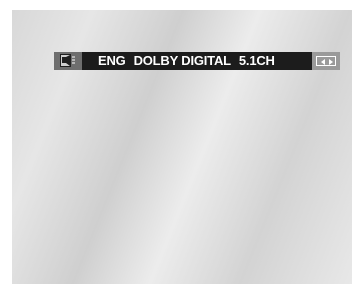 Image resolution: width=364 pixels, height=286 pixels. I want to click on audio-osd-bar: ENG DOLBY DIGITAL 5.1CH, so click(197, 61).